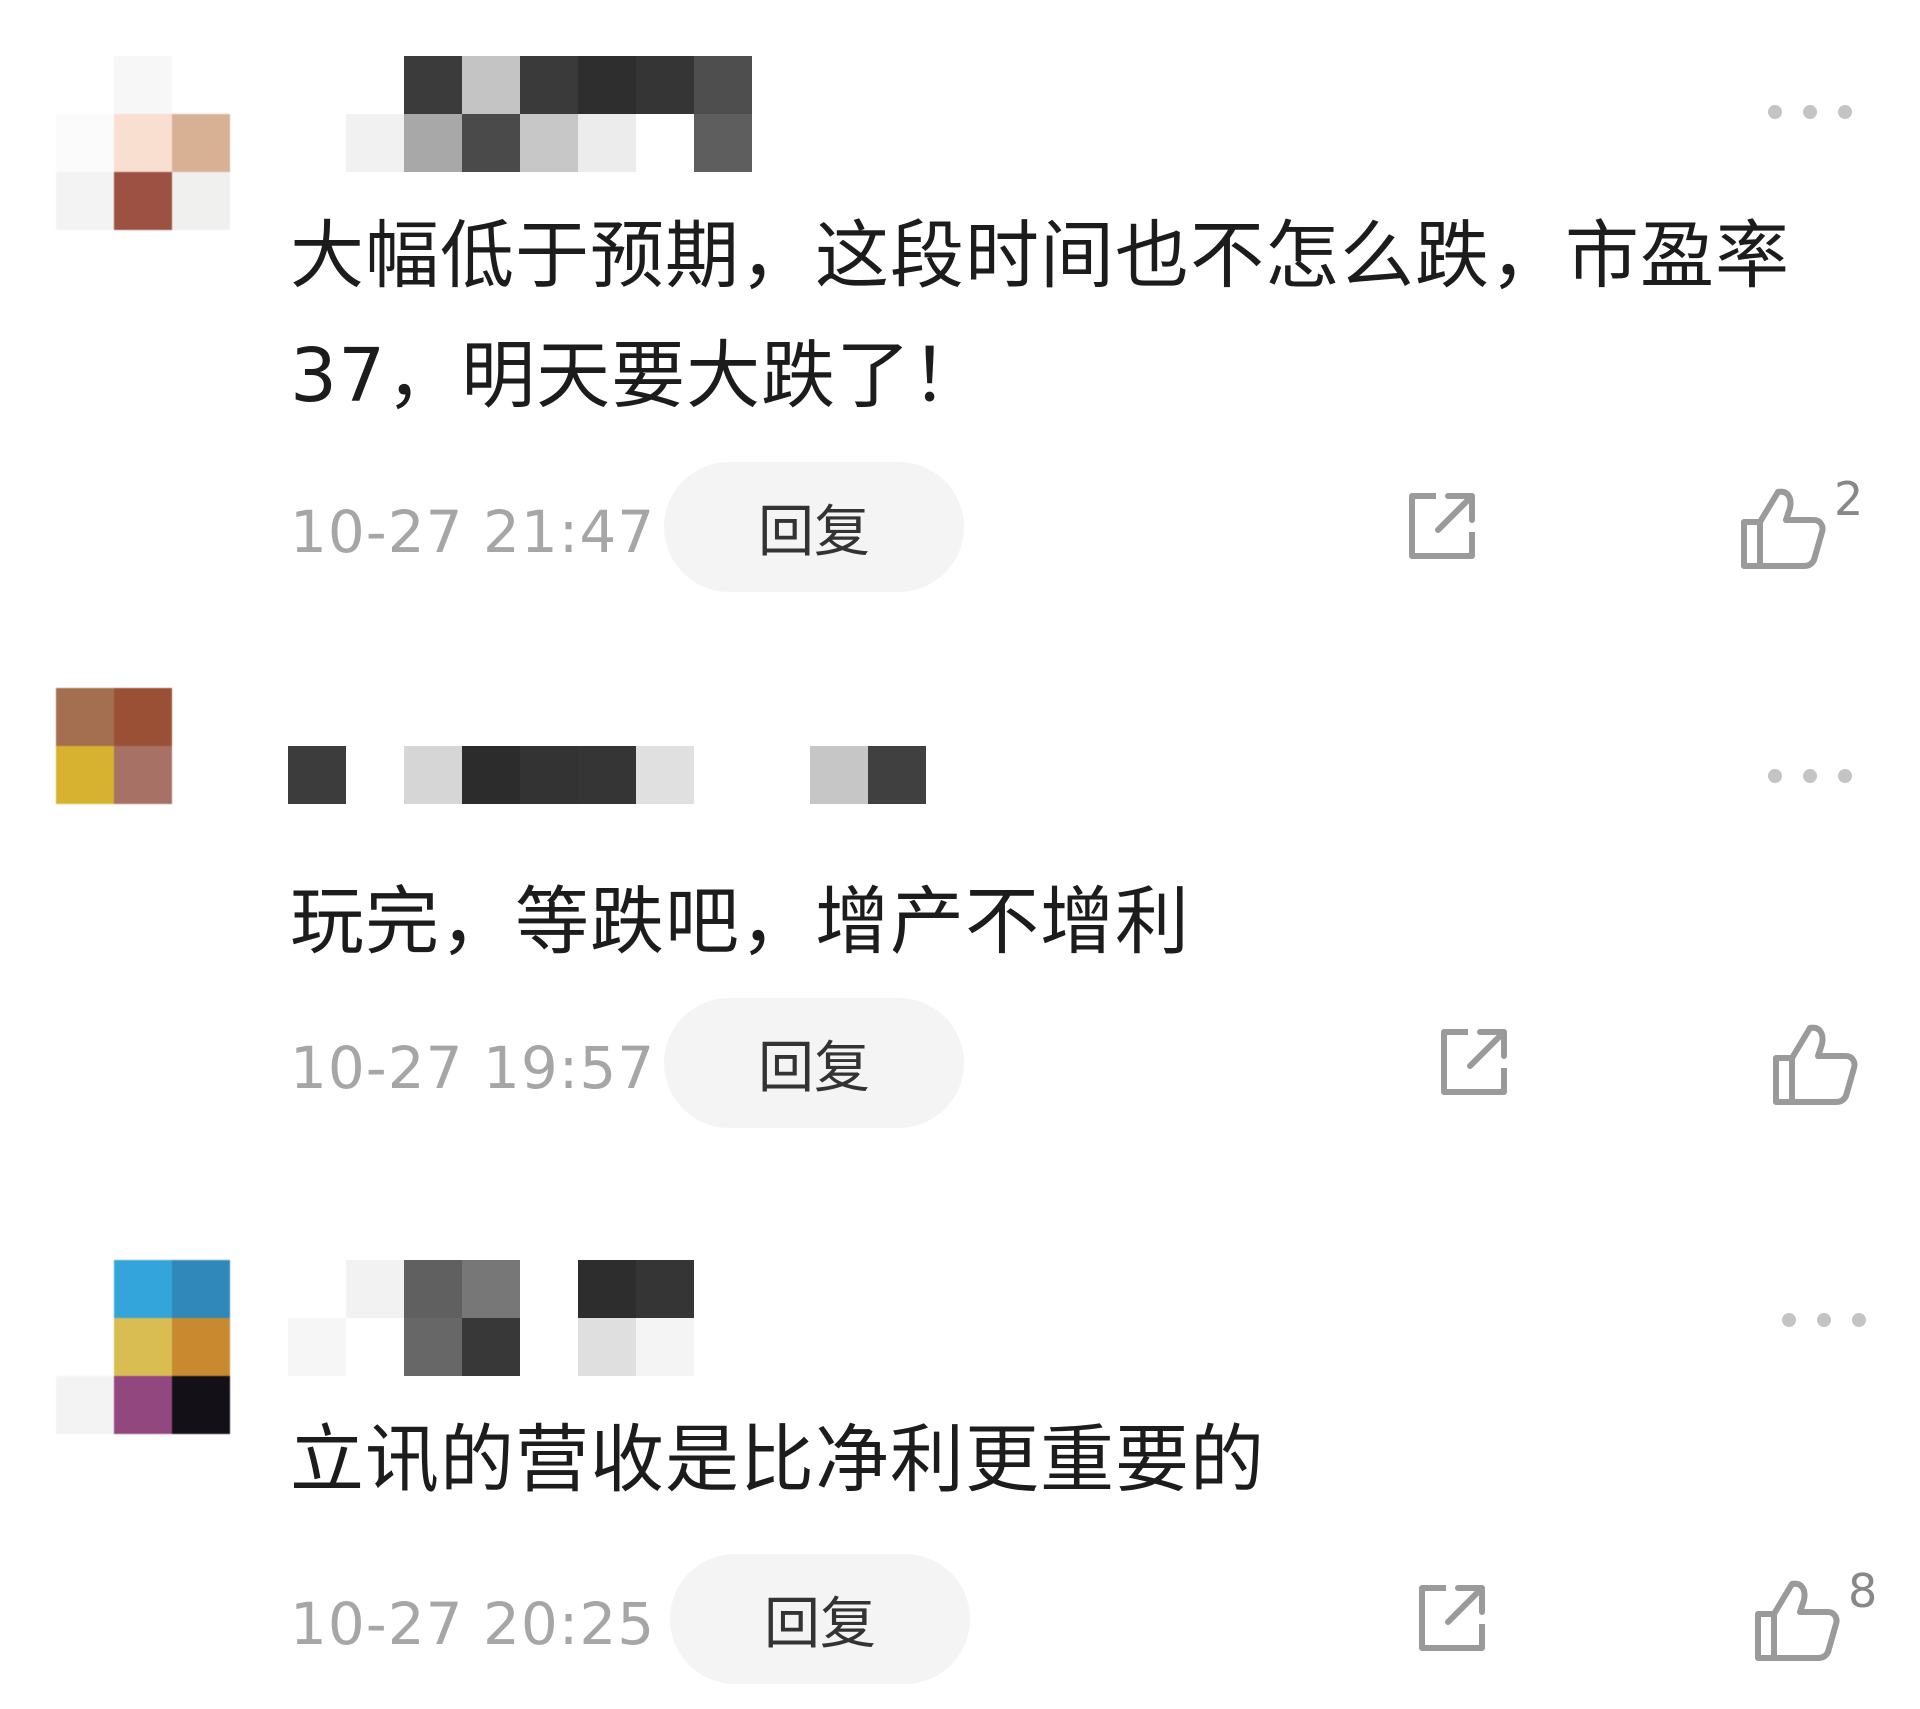  I want to click on comment-text: 大幅低于预期，这段时间也不怎么跌，市盈率37，明天要大跌了！, so click(1040, 316).